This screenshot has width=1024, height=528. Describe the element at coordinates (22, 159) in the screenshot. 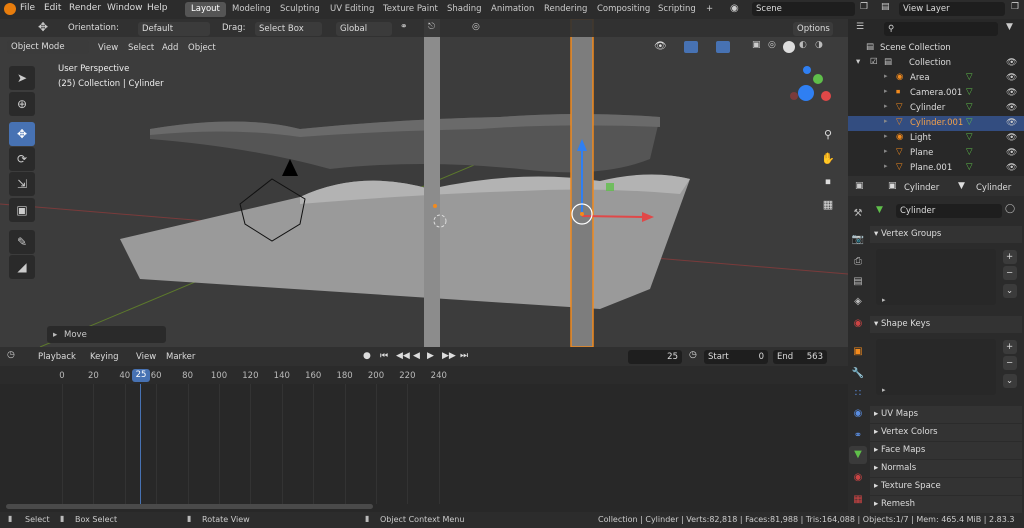

I see `rotate-tool-icon: ⟳` at that location.